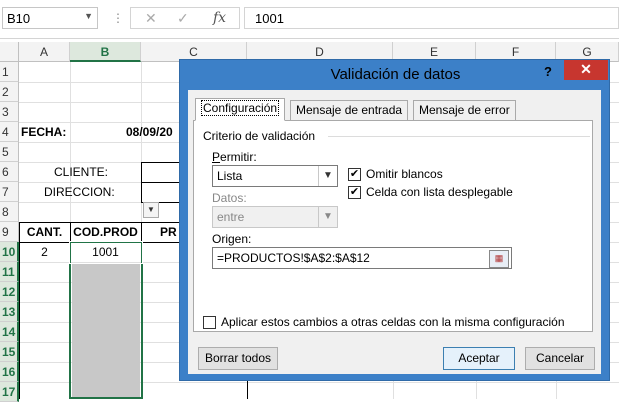 The height and width of the screenshot is (402, 619). What do you see at coordinates (9, 252) in the screenshot?
I see `row-header-10: 10` at bounding box center [9, 252].